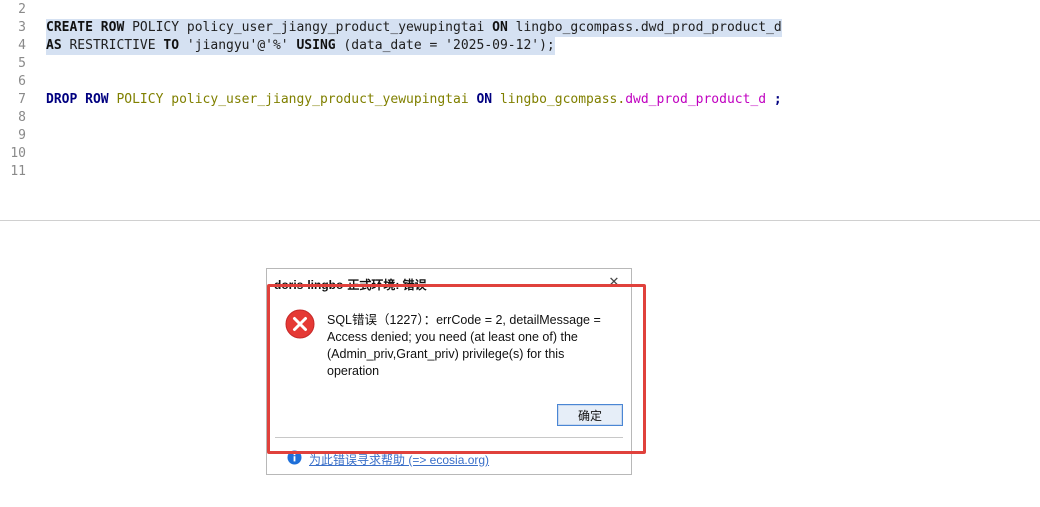 The image size is (1040, 507). Describe the element at coordinates (520, 154) in the screenshot. I see `code-line: 10` at that location.